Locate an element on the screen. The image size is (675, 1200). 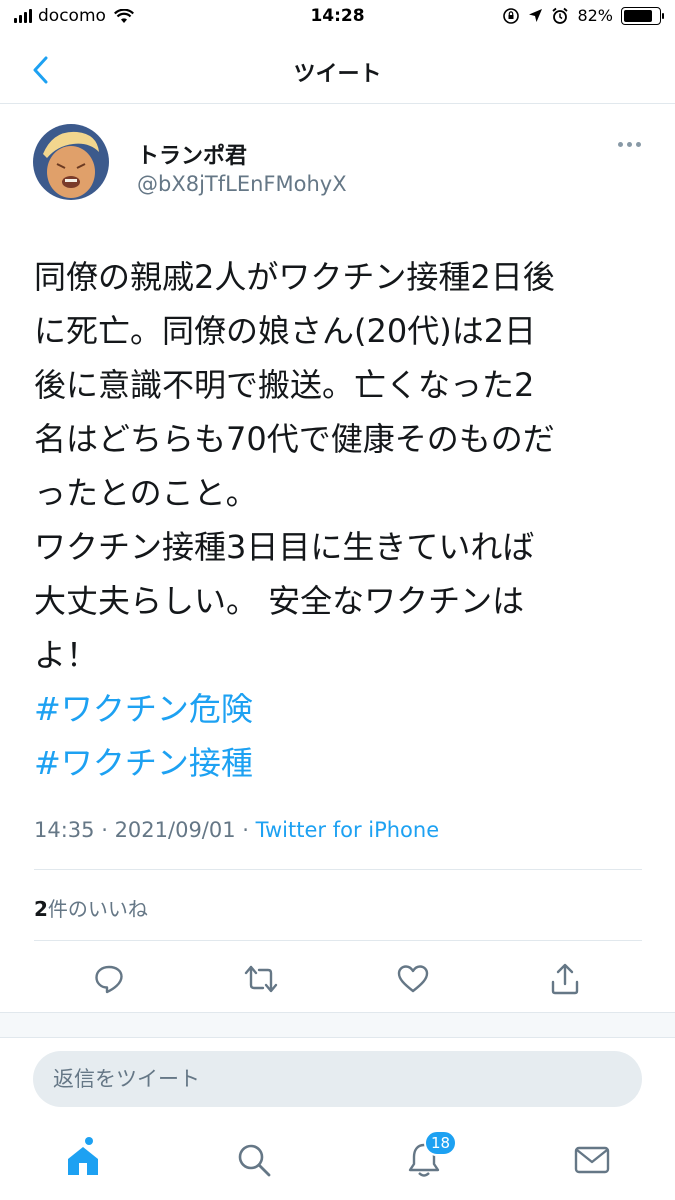
reply-input is located at coordinates (337, 1079).